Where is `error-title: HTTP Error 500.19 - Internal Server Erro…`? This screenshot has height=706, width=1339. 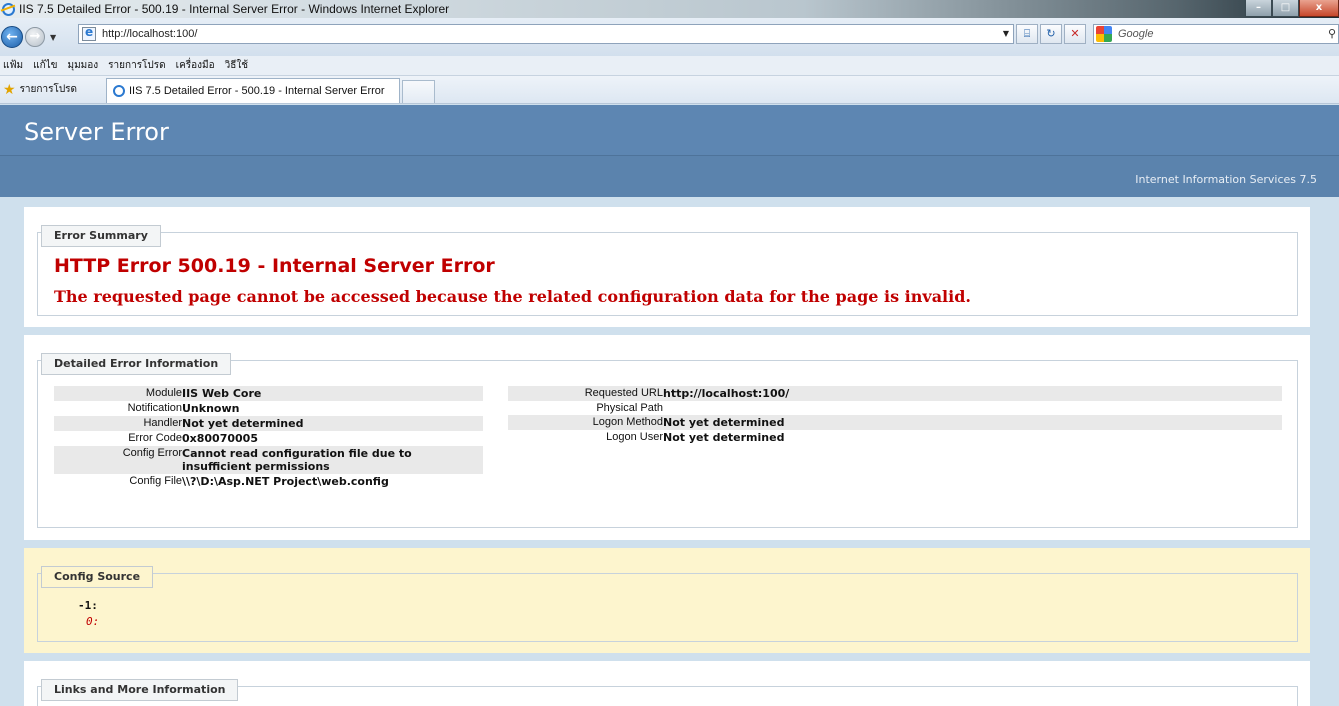 error-title: HTTP Error 500.19 - Internal Server Erro… is located at coordinates (274, 266).